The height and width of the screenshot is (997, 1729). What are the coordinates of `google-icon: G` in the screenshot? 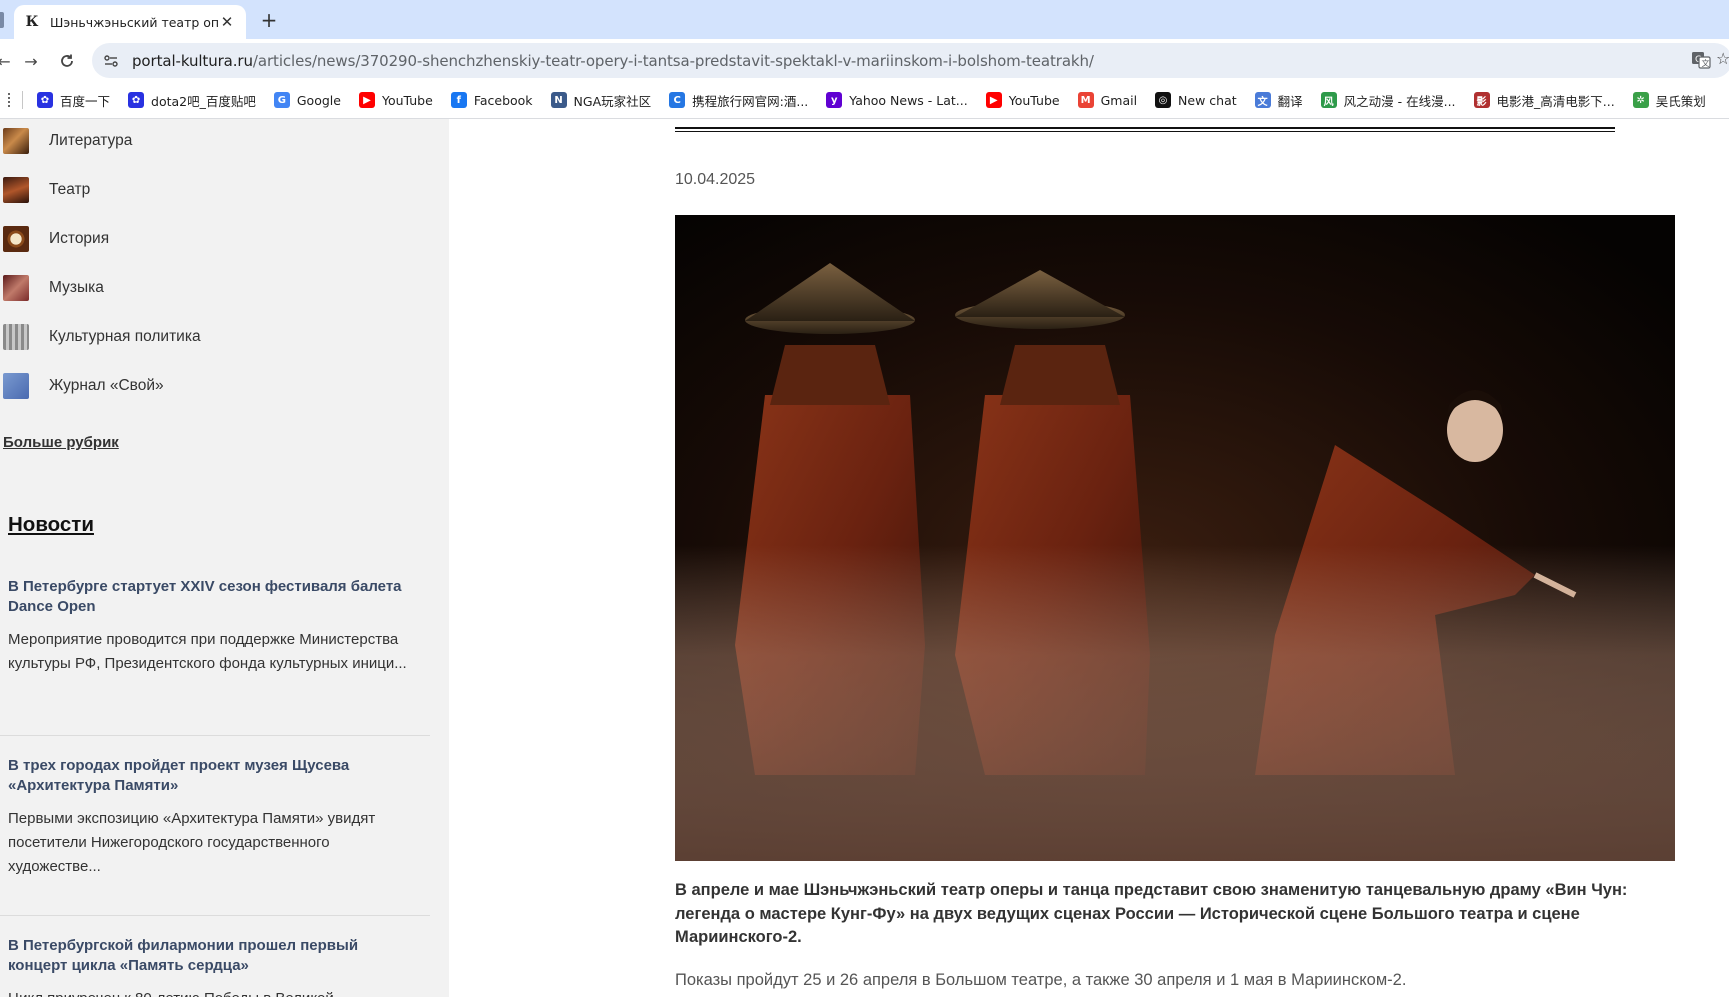 It's located at (281, 100).